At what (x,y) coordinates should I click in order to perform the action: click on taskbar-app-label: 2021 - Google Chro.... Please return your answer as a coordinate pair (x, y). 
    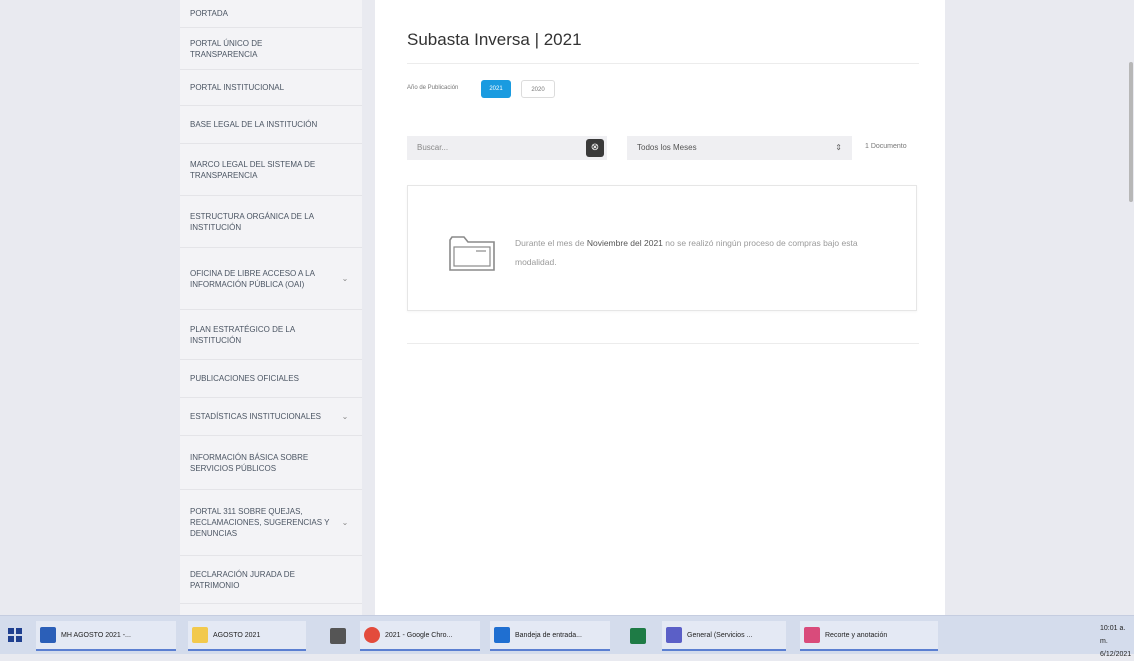
    Looking at the image, I should click on (419, 635).